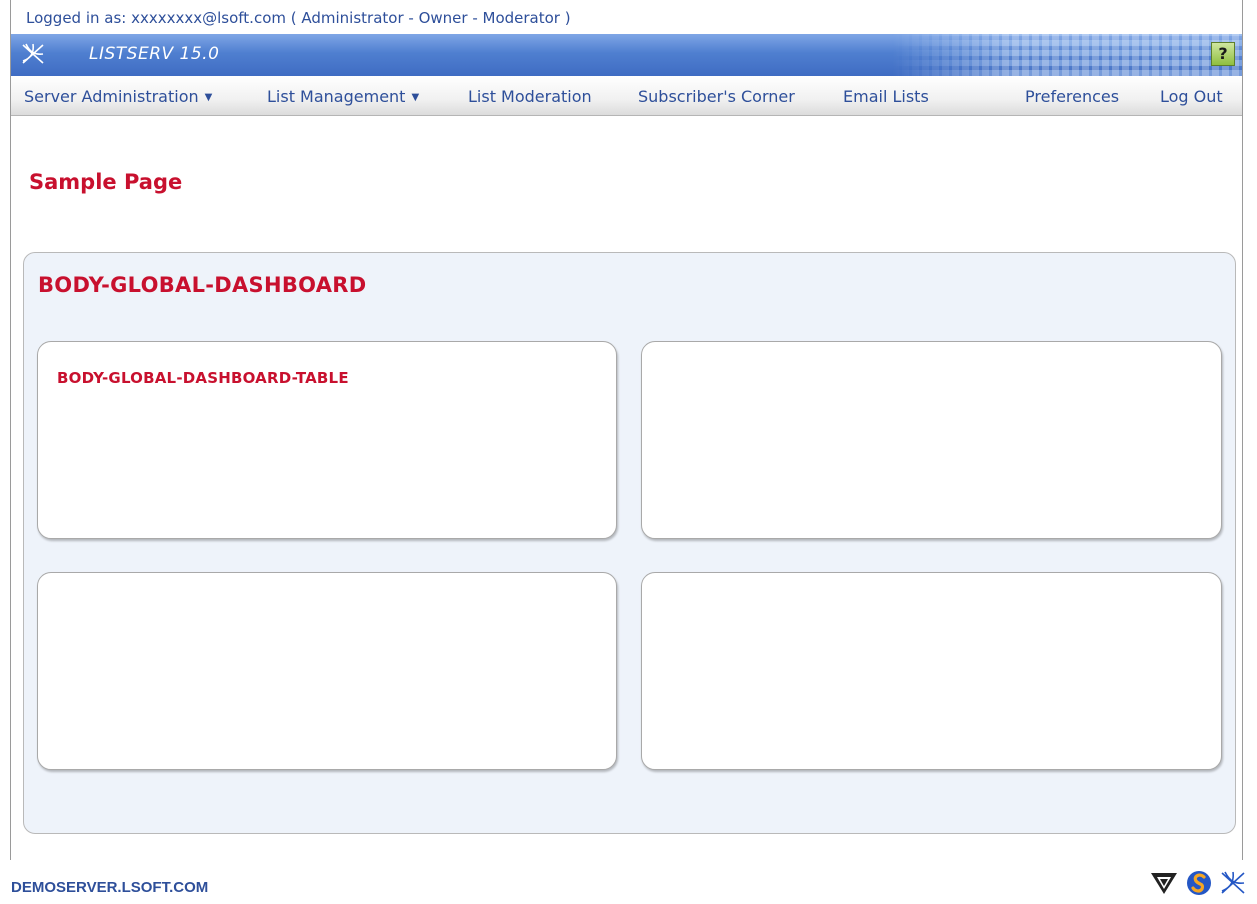 This screenshot has height=904, width=1257. I want to click on nav-list-moderation: List Moderation, so click(530, 96).